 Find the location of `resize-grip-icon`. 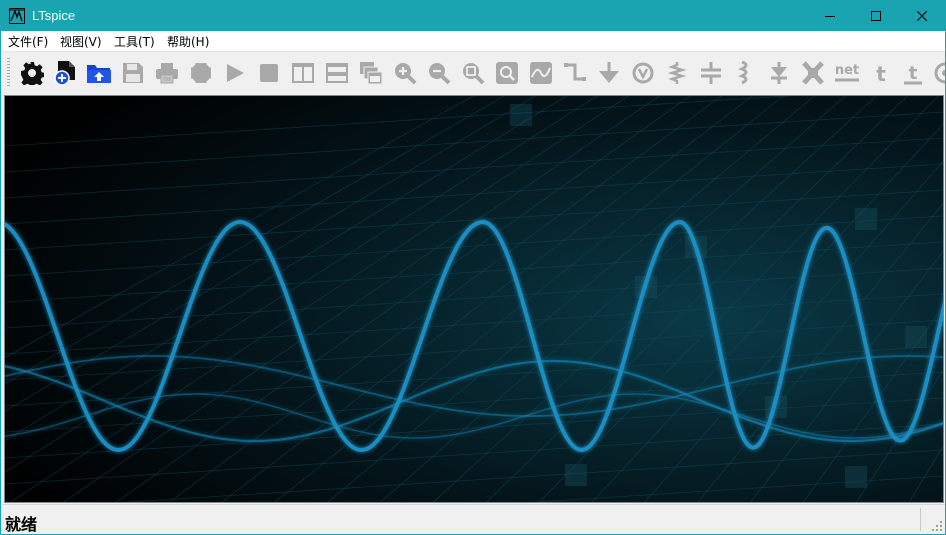

resize-grip-icon is located at coordinates (937, 526).